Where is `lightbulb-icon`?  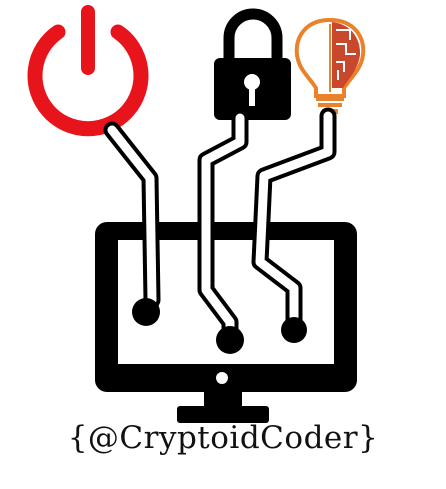 lightbulb-icon is located at coordinates (330, 65).